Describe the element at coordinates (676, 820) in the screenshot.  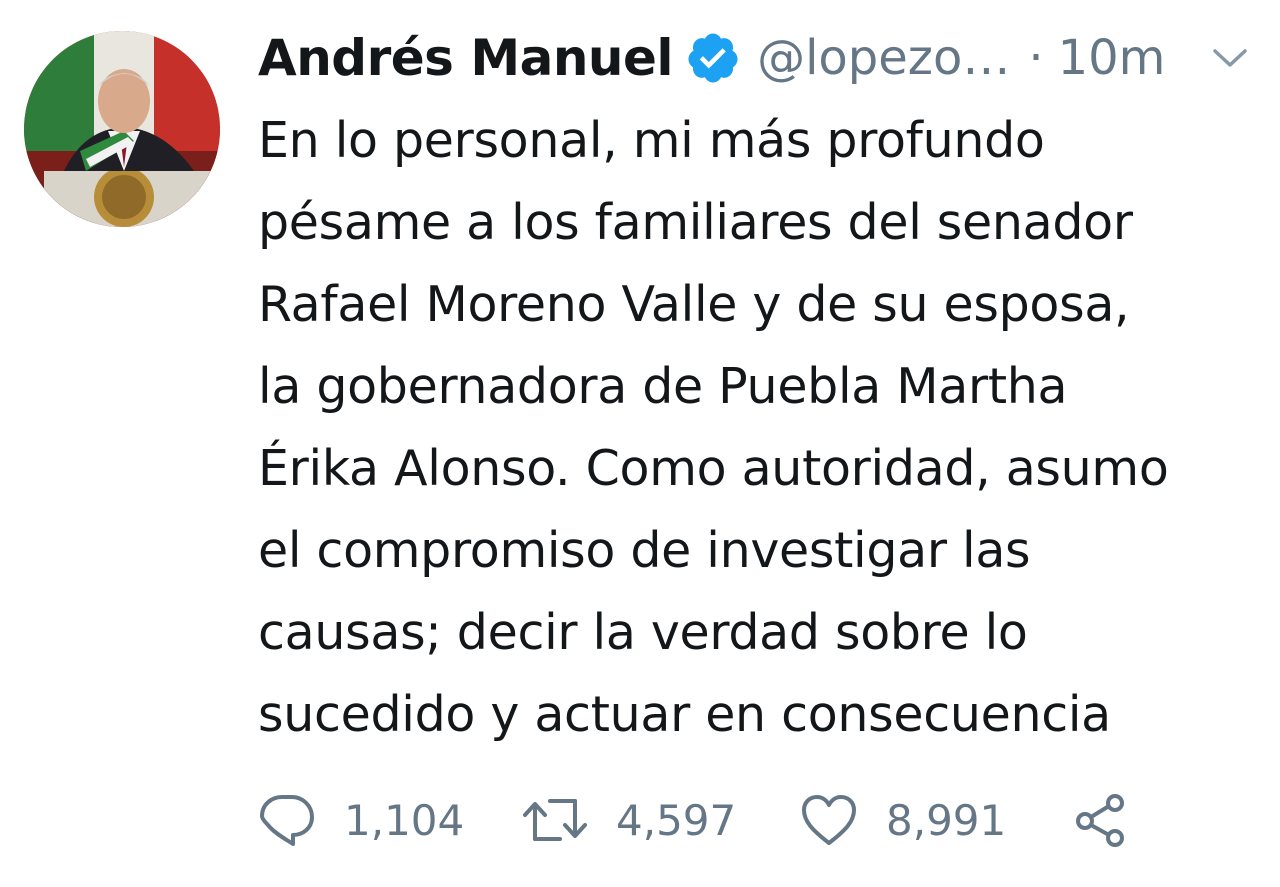
I see `retweet-count: 4,597` at that location.